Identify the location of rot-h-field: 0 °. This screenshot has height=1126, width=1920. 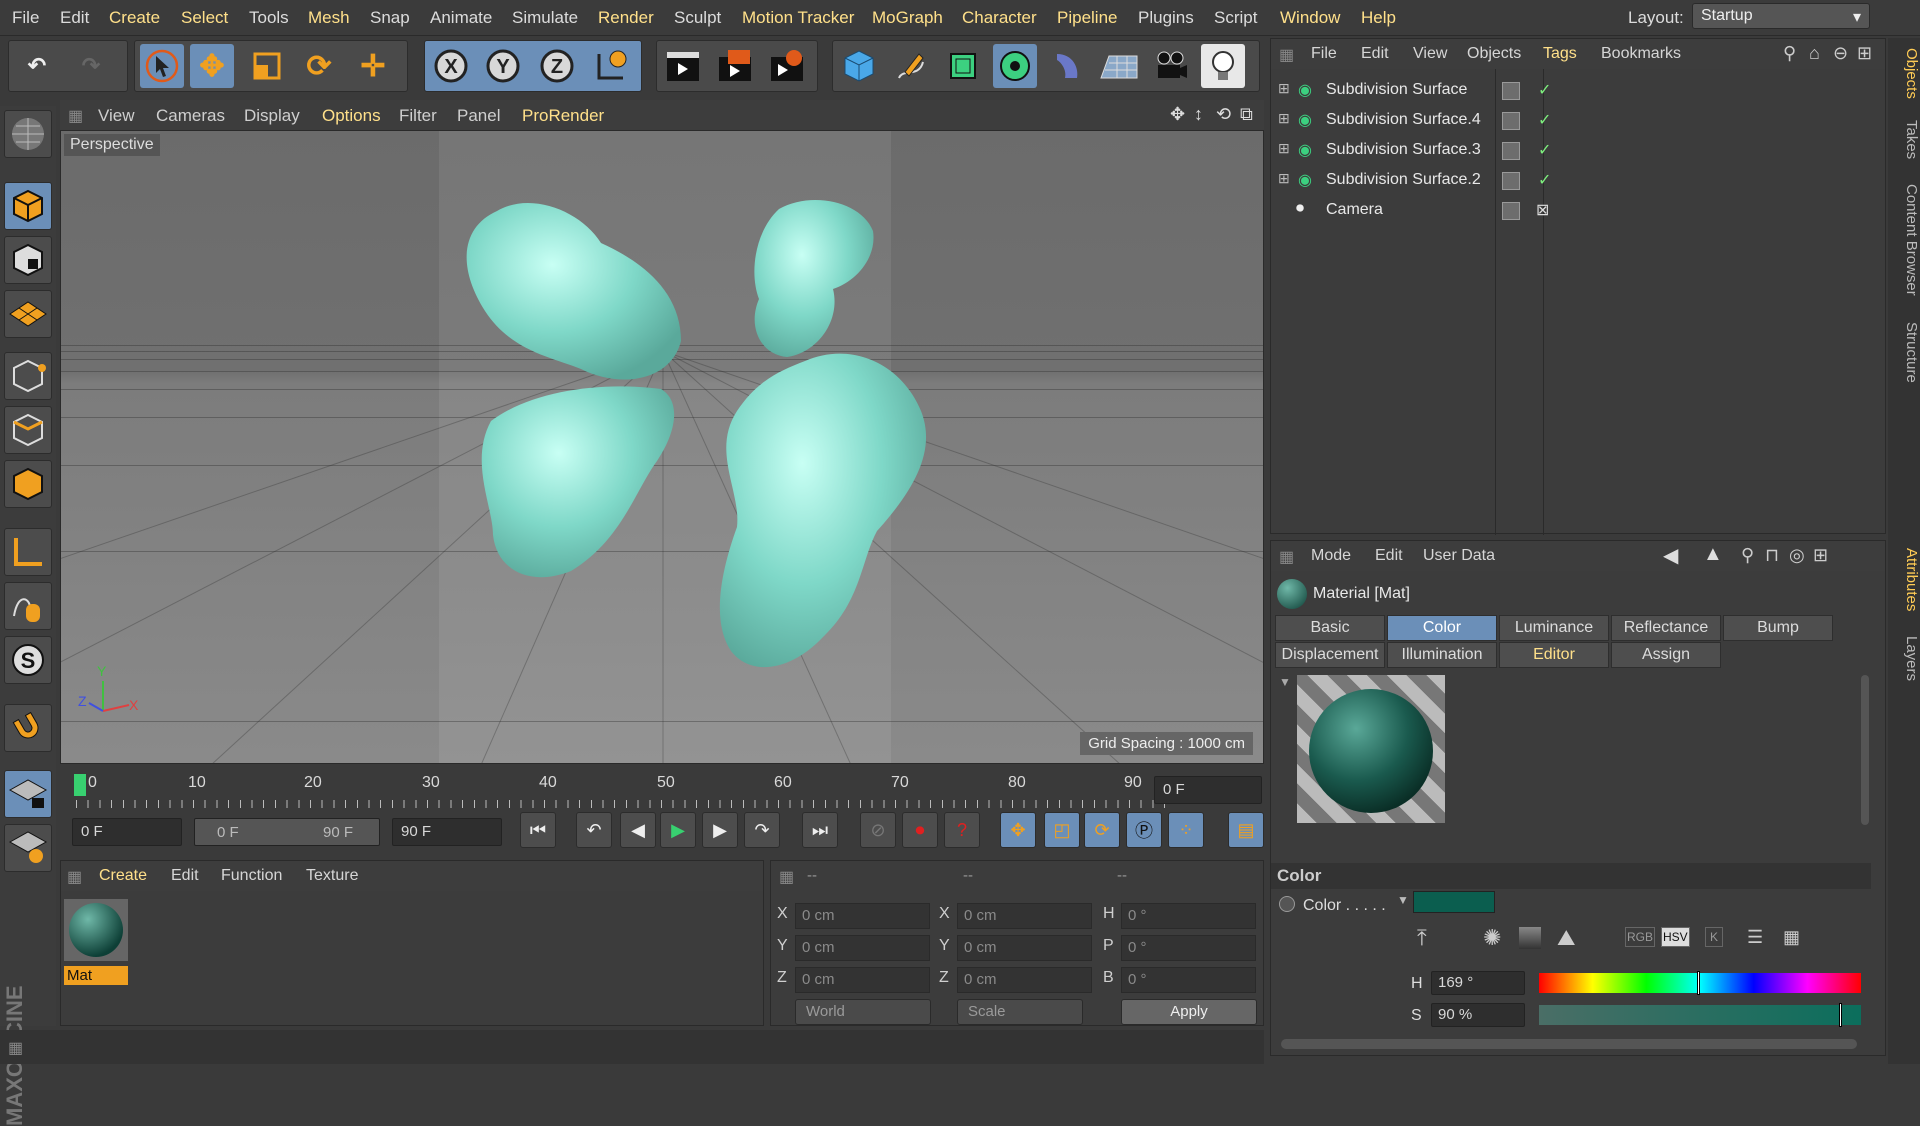
(1188, 916).